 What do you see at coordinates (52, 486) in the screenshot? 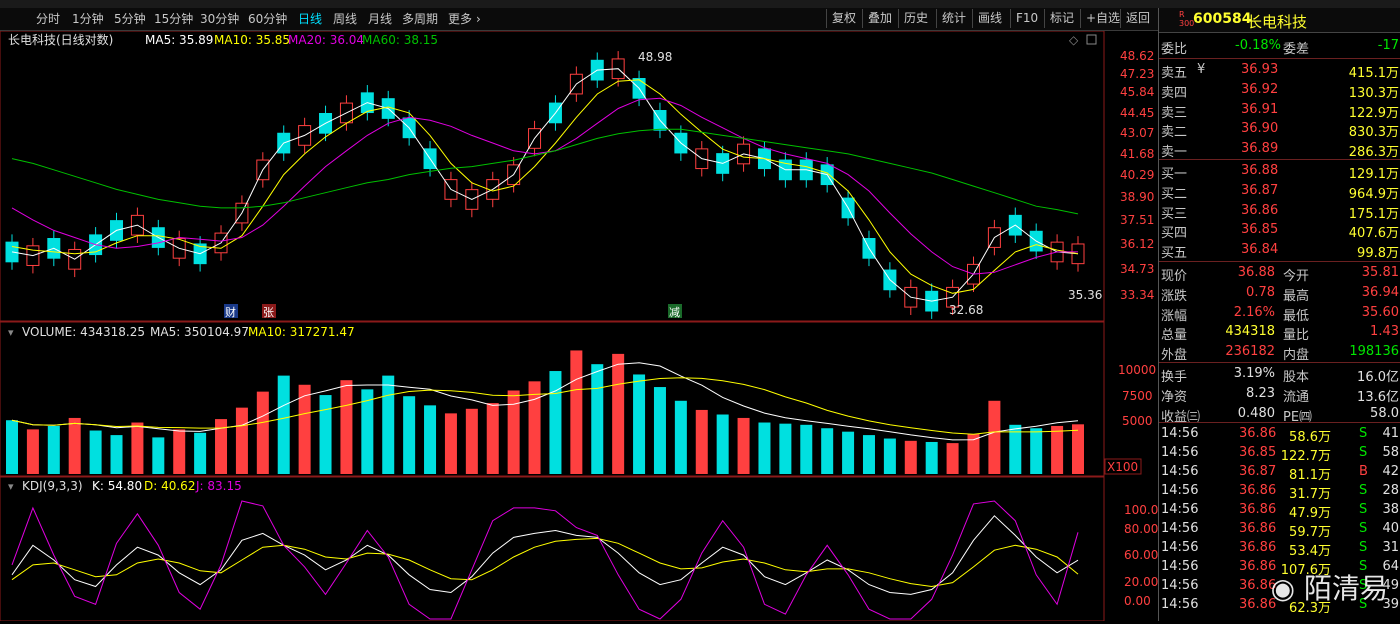
I see `kdj-title: KDJ(9,3,3)` at bounding box center [52, 486].